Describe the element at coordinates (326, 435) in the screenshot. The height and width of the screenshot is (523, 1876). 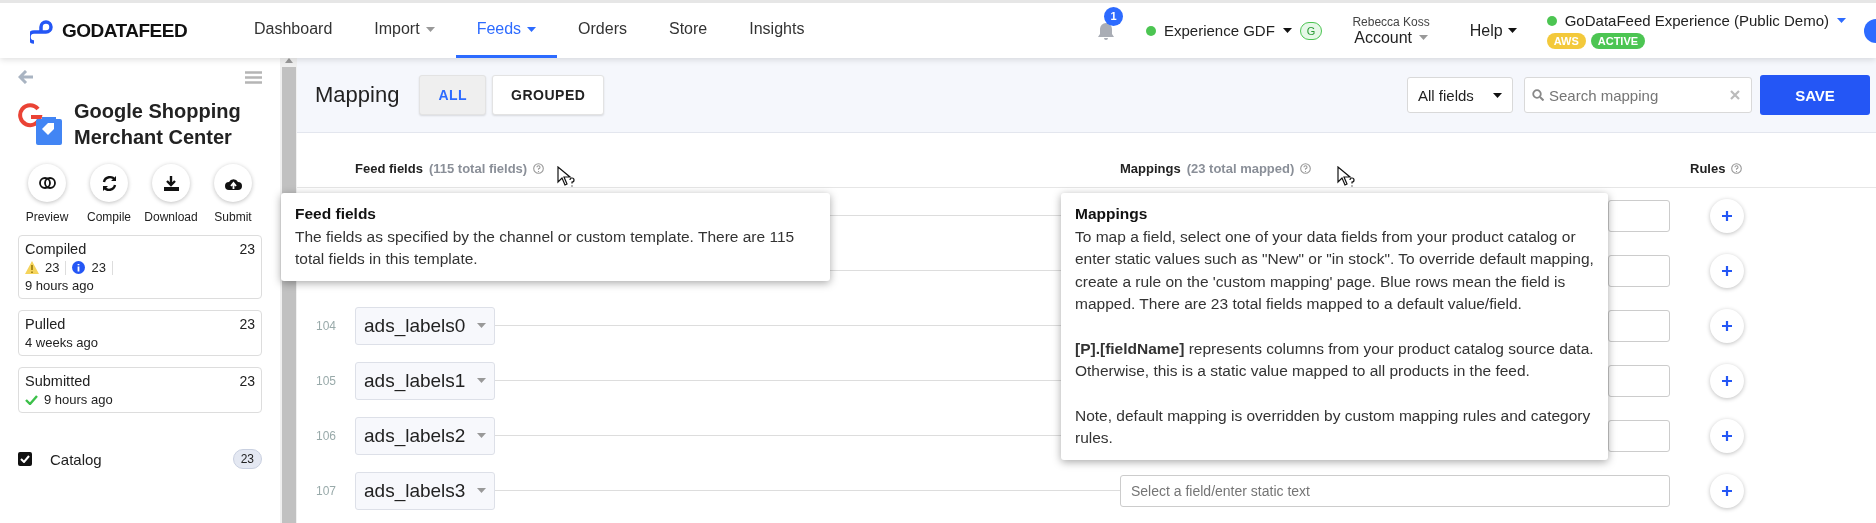
I see `row-number: 106` at that location.